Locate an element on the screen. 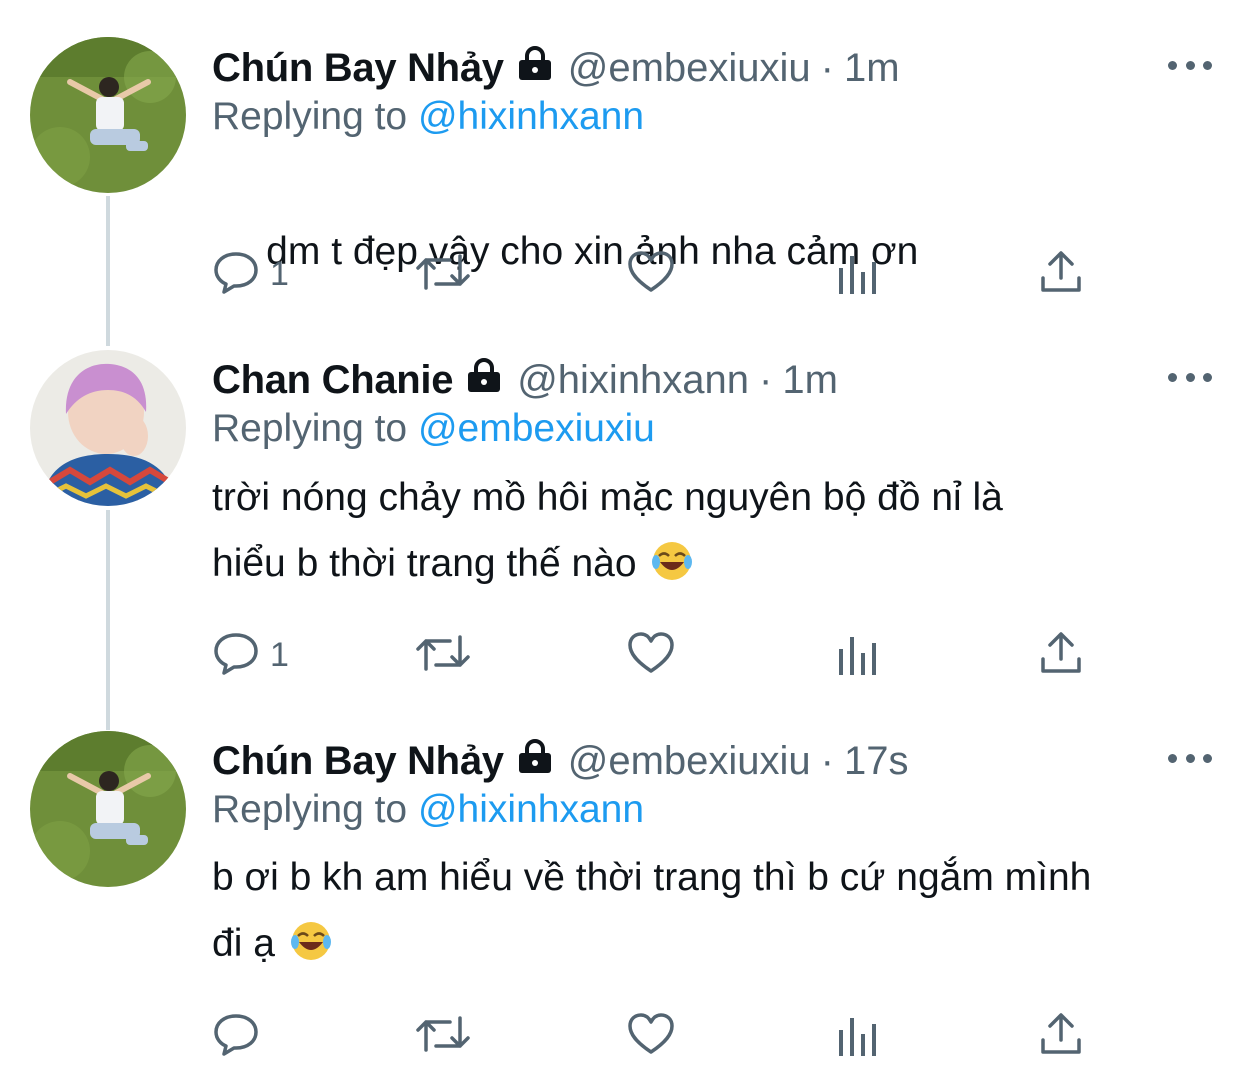  tweet-text-line: đi ạ is located at coordinates (243, 943).